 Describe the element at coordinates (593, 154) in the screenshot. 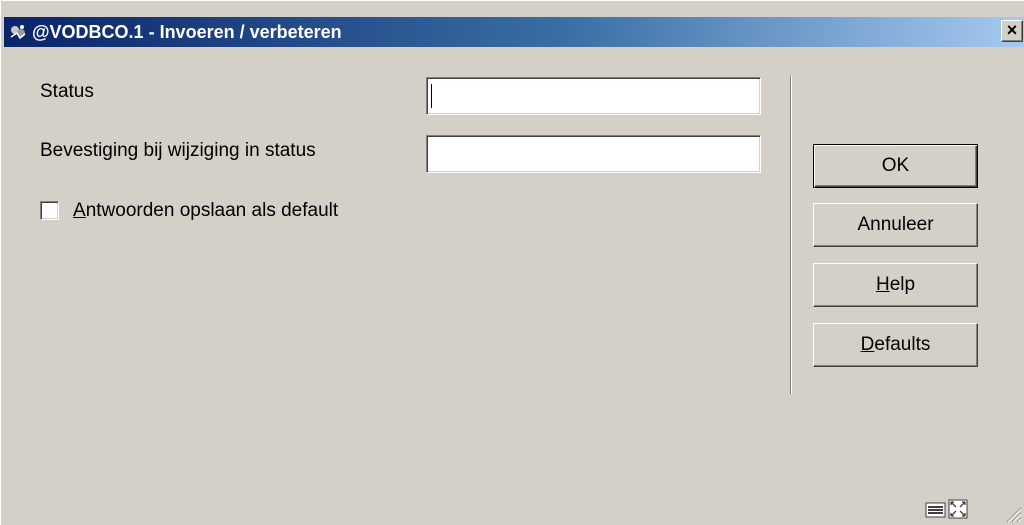

I see `confirm-input` at that location.